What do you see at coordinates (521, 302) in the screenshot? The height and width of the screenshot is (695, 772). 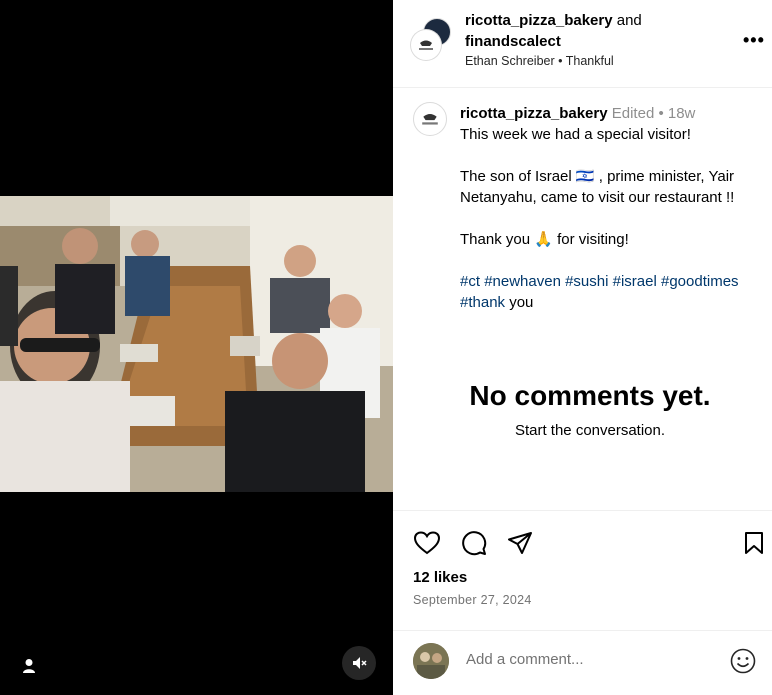 I see `hashtag-tail: you` at bounding box center [521, 302].